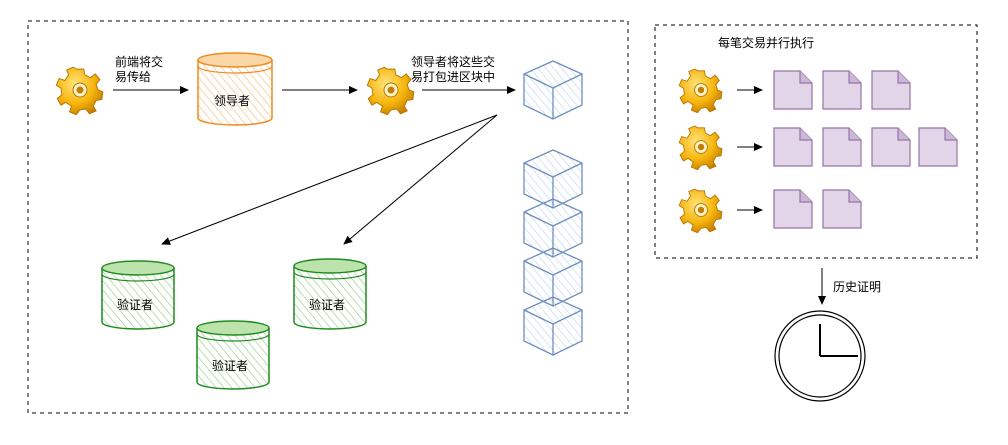  Describe the element at coordinates (700, 210) in the screenshot. I see `row3-gear-icon` at that location.